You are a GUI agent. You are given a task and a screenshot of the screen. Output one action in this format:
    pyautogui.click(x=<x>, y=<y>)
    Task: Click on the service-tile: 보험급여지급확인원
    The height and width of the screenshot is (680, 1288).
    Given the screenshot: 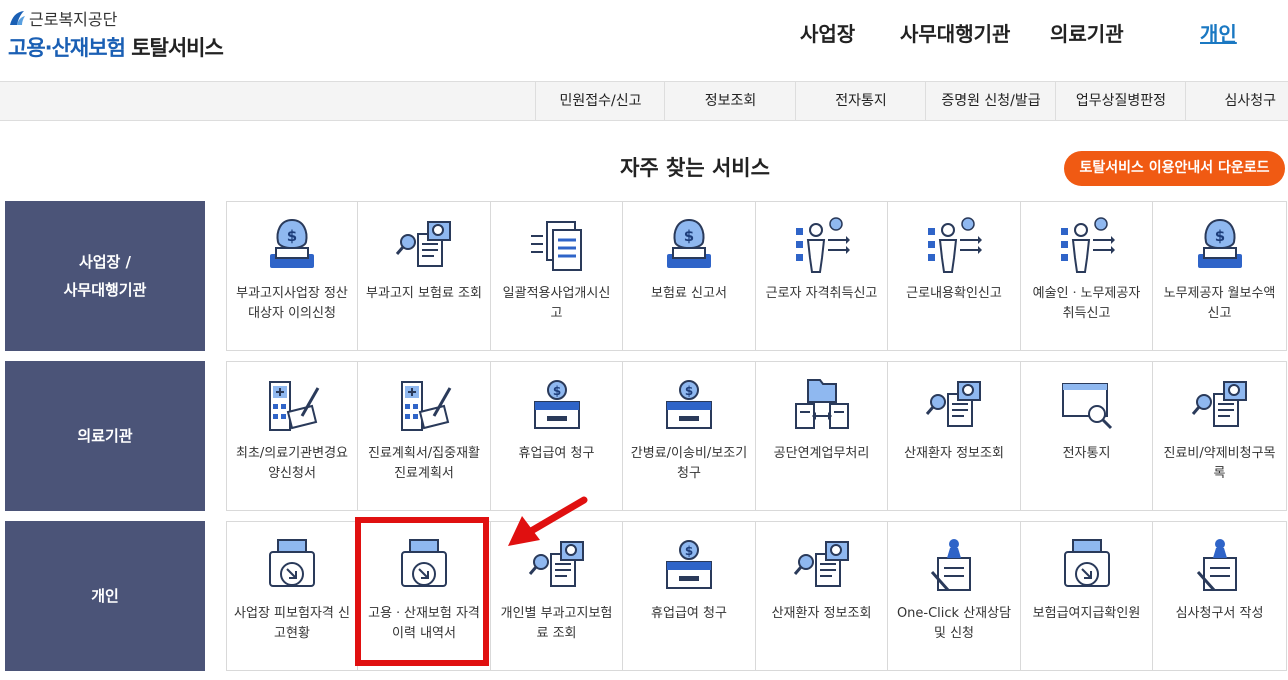 What is the action you would take?
    pyautogui.click(x=1086, y=596)
    